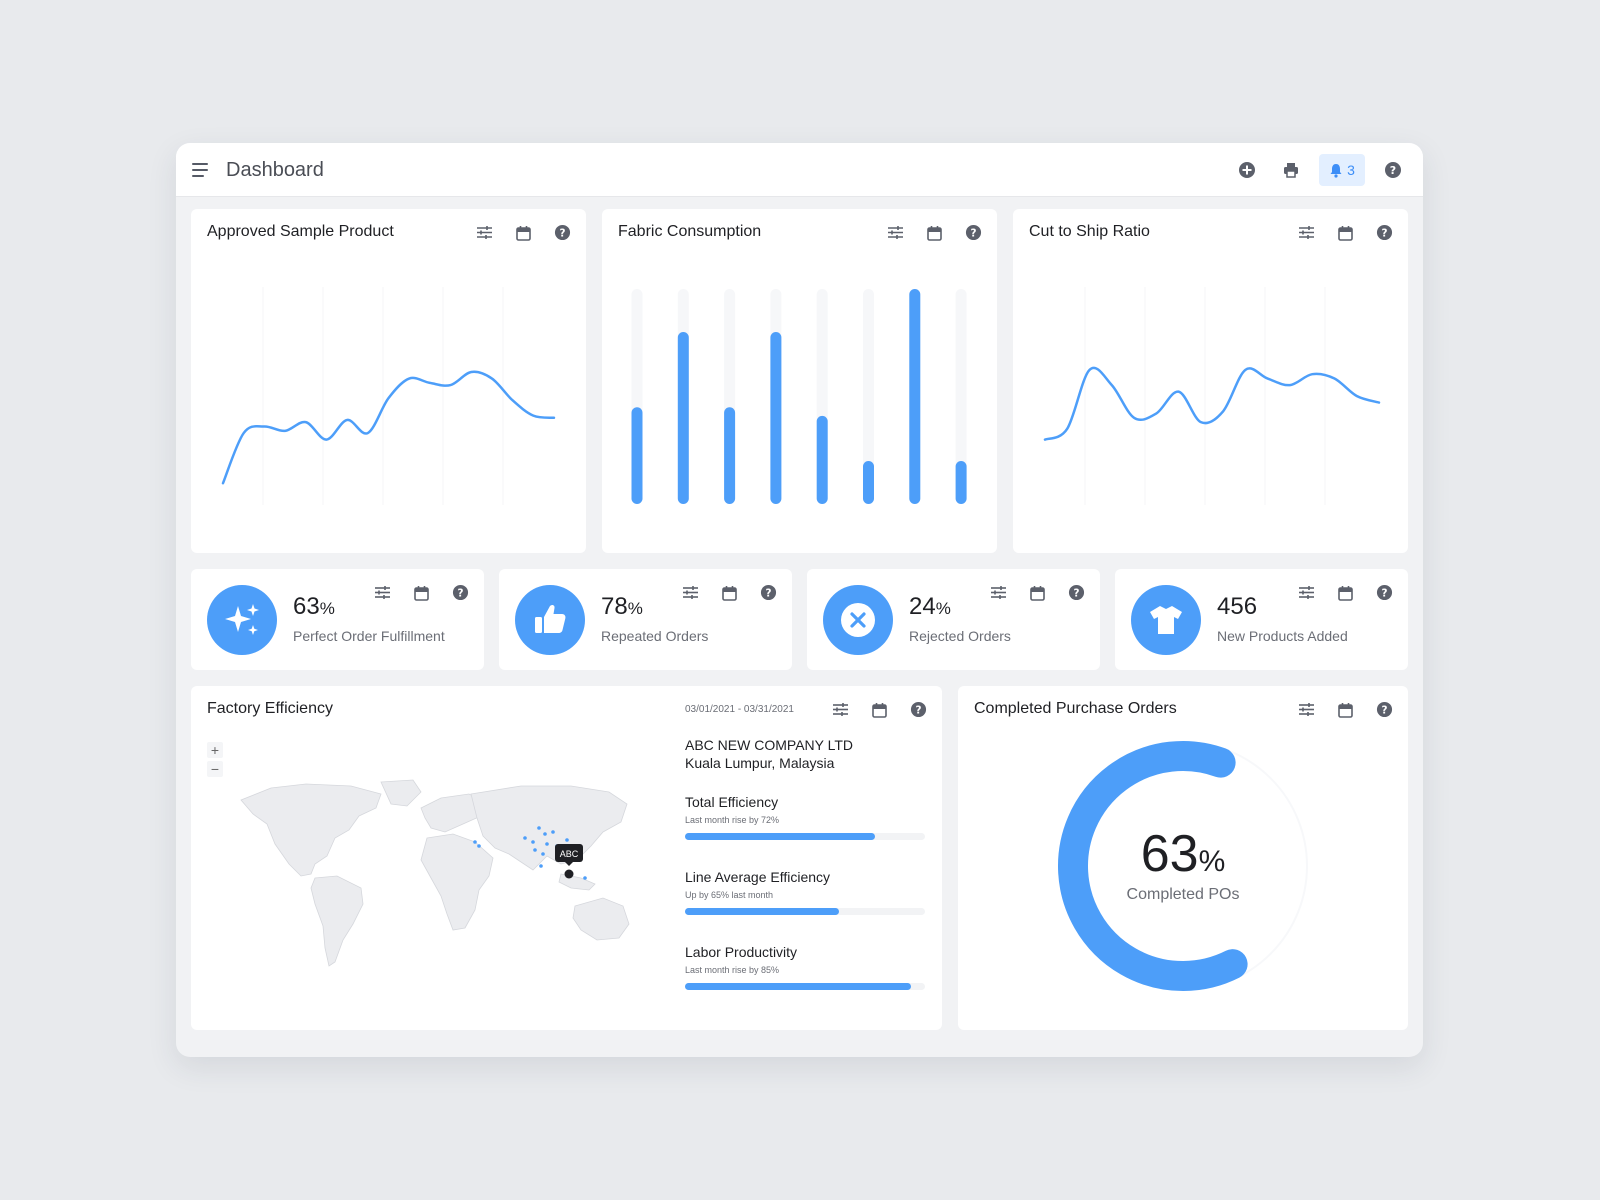  Describe the element at coordinates (311, 830) in the screenshot. I see `map-region-north-america` at that location.